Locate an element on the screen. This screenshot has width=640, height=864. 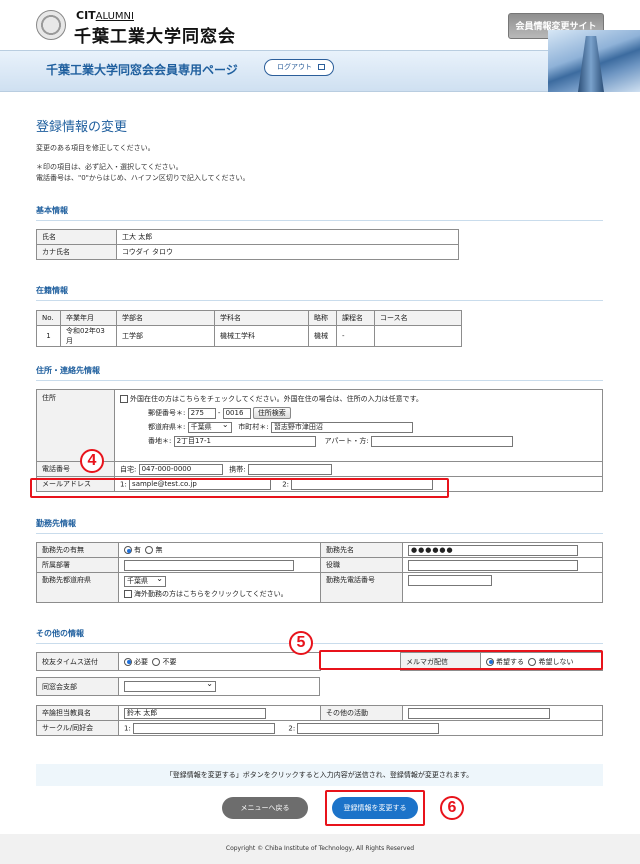
other-table-3: 卒論担当教員名 鈴木 太郎 その他の活動 サークル/同好会 1: 2: is located at coordinates (319, 720).